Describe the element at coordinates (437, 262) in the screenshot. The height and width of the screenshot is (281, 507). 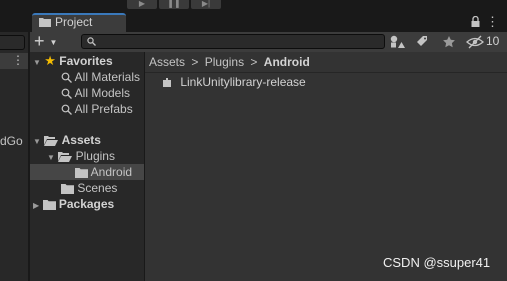
I see `watermark-text: CSDN @ssuper41` at that location.